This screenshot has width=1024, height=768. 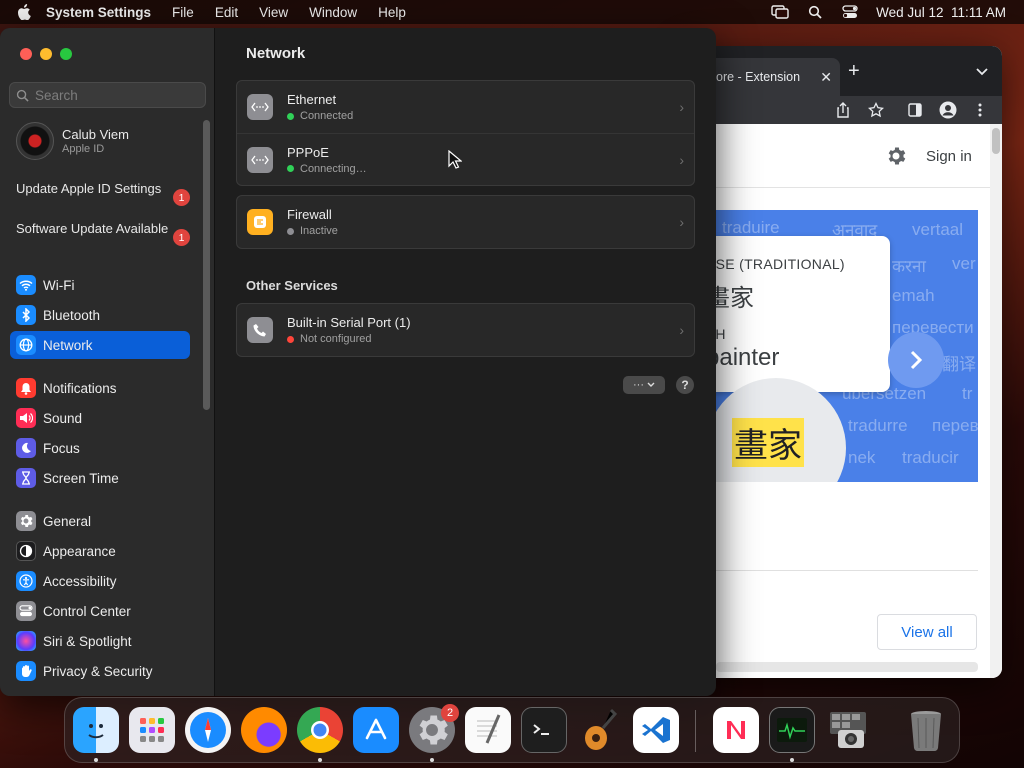 I want to click on horizontal-scrollbar, so click(x=847, y=667).